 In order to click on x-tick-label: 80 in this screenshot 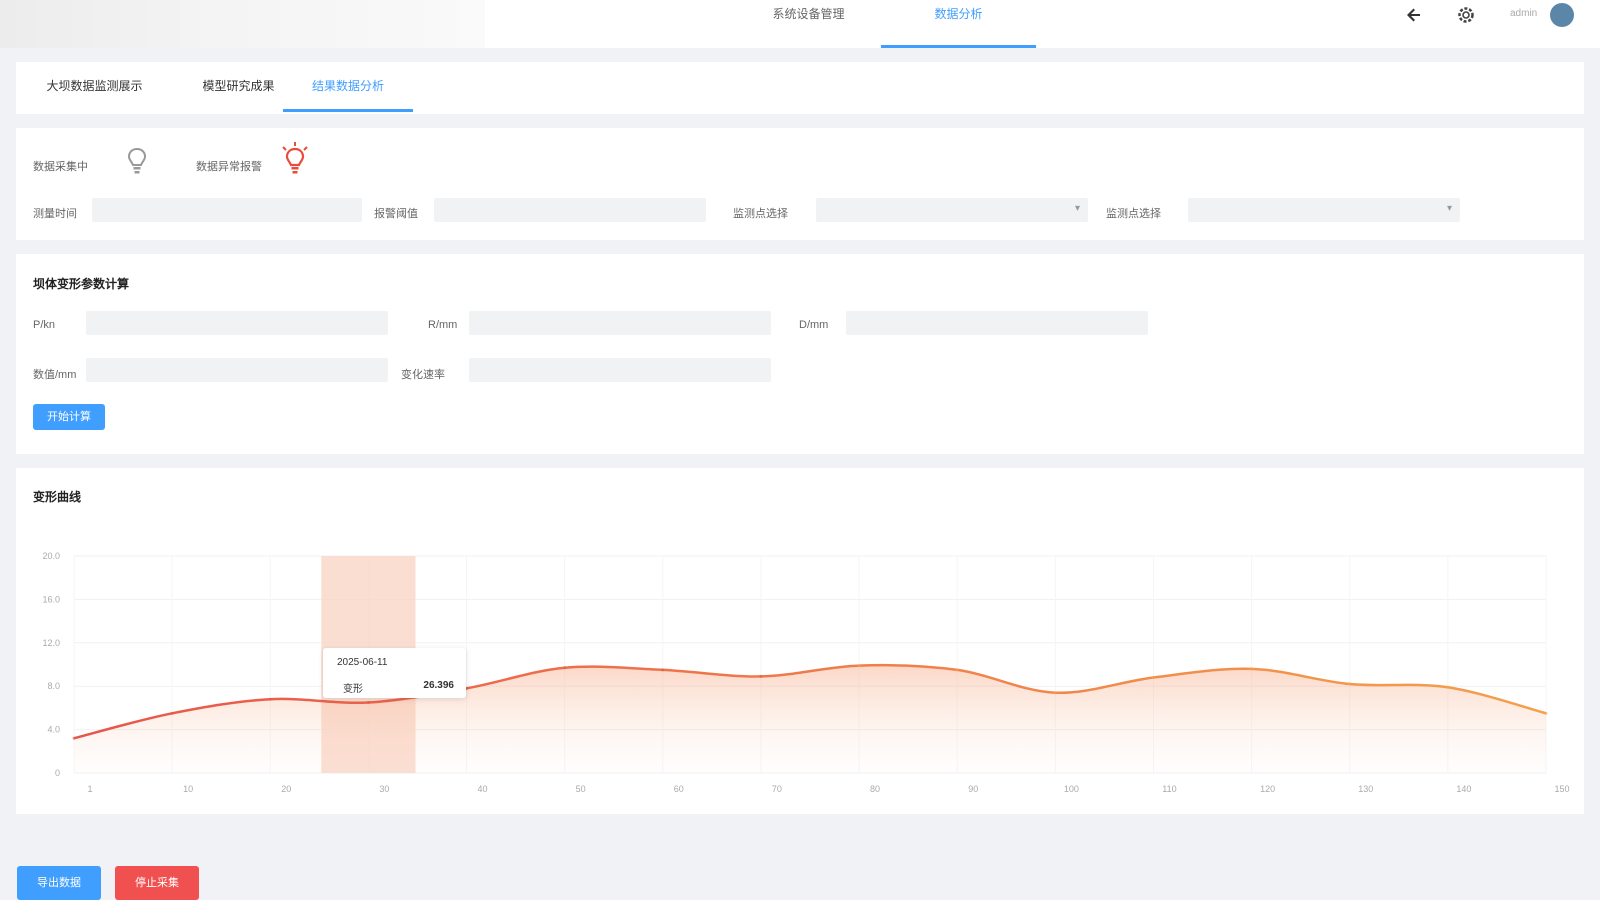, I will do `click(875, 789)`.